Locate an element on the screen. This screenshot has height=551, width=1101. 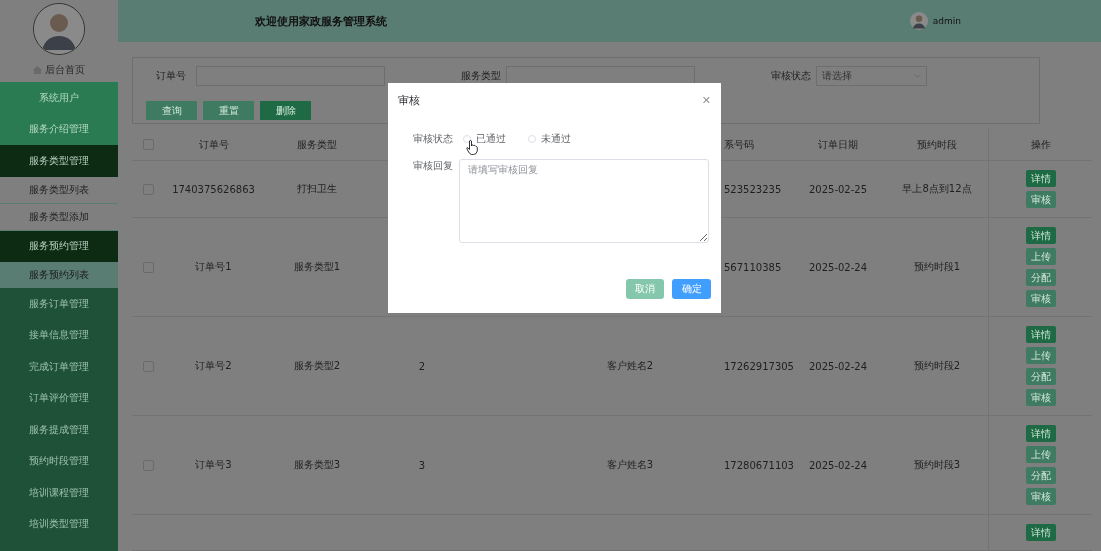
table-cell-text: 早上8点到12点 is located at coordinates (937, 189).